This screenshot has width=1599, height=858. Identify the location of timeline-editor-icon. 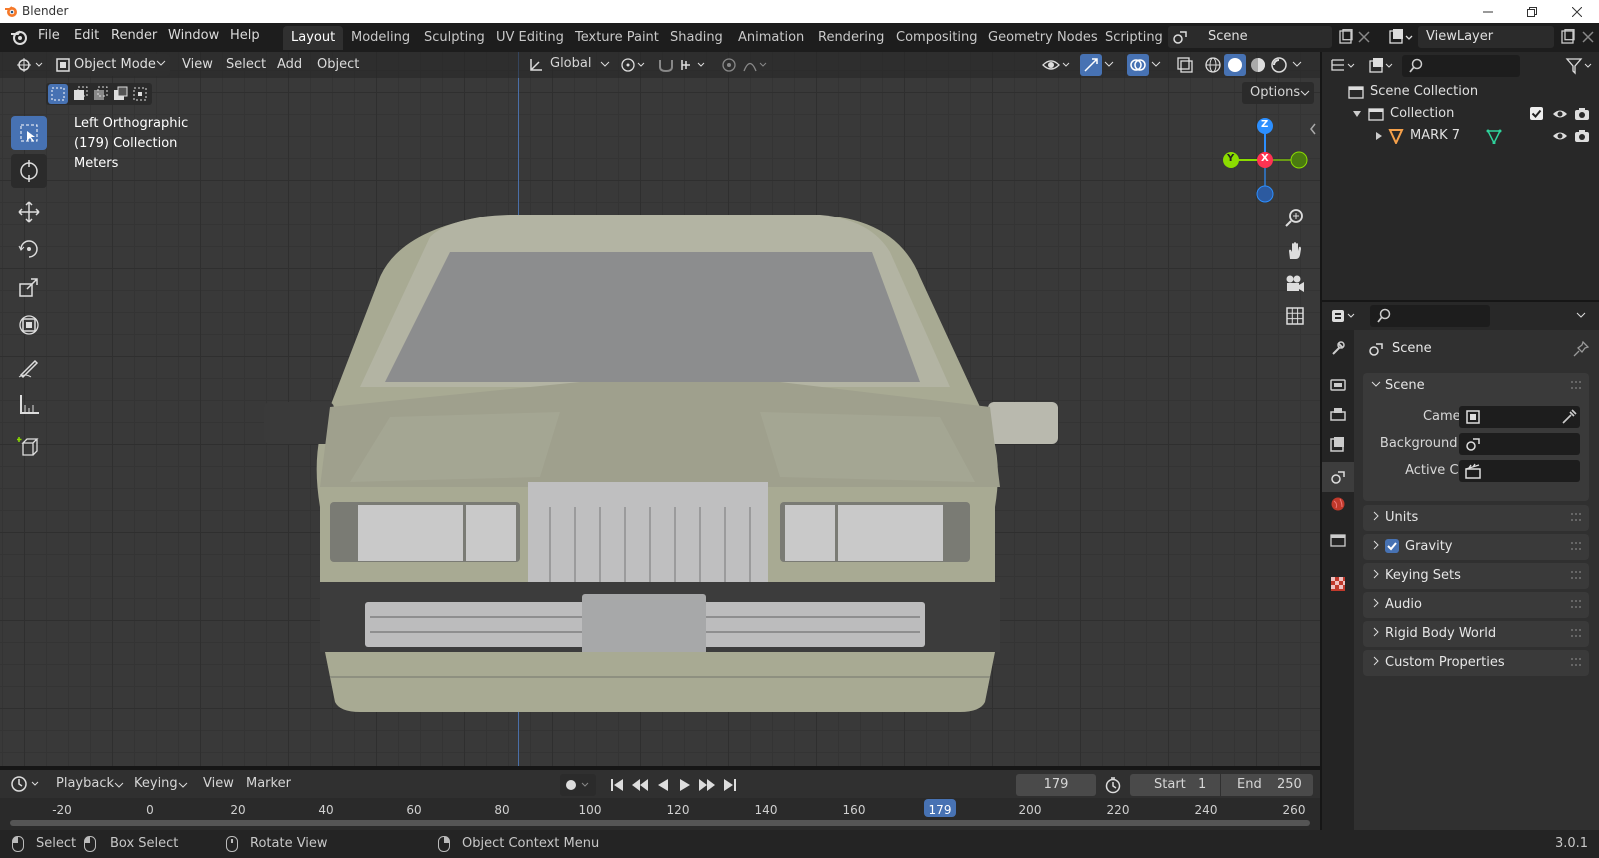
(26, 784).